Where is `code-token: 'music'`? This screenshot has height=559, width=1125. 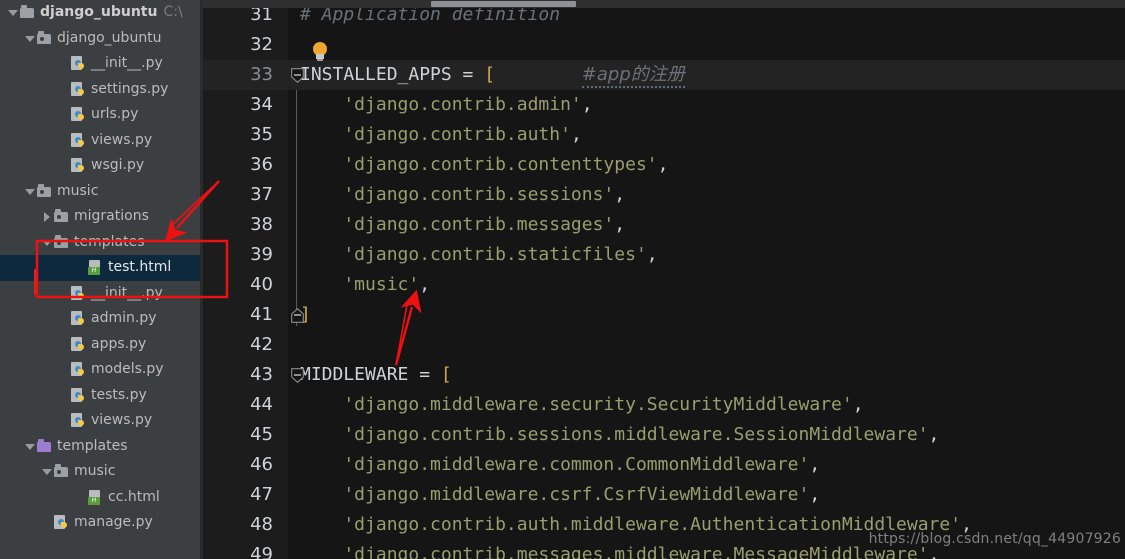 code-token: 'music' is located at coordinates (360, 284).